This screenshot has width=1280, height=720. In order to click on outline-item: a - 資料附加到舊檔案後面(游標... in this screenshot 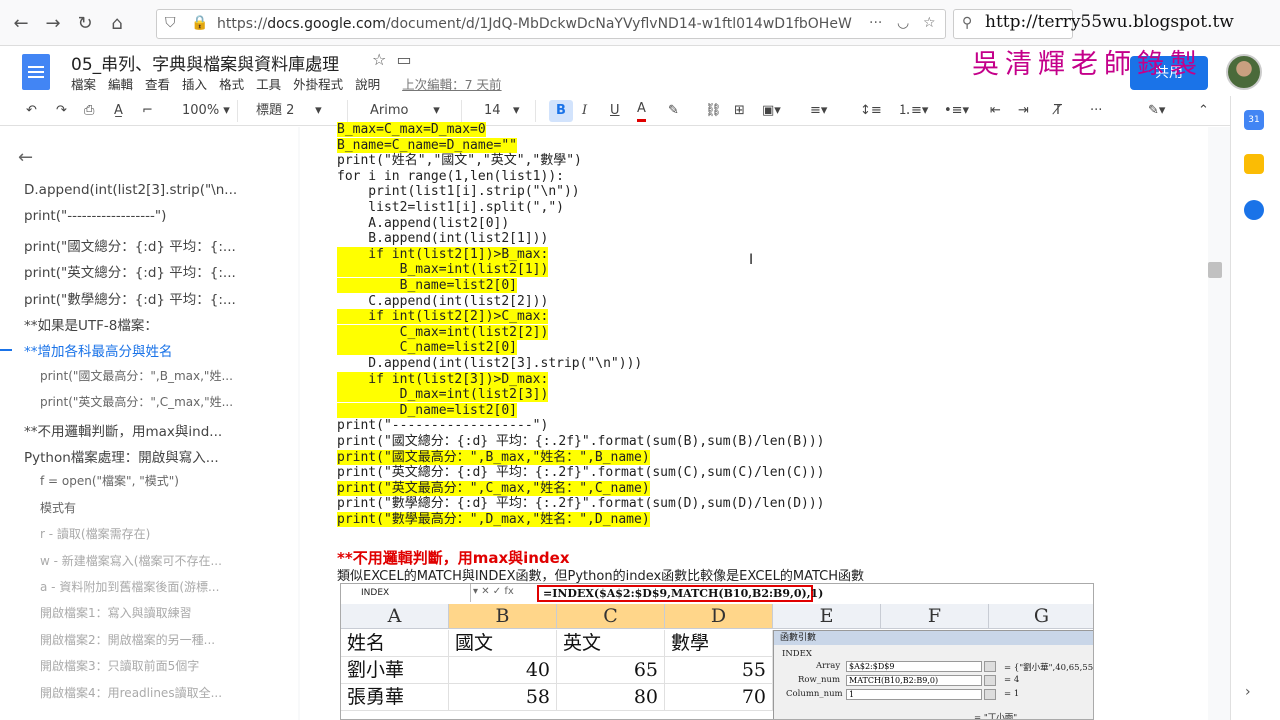, I will do `click(142, 586)`.